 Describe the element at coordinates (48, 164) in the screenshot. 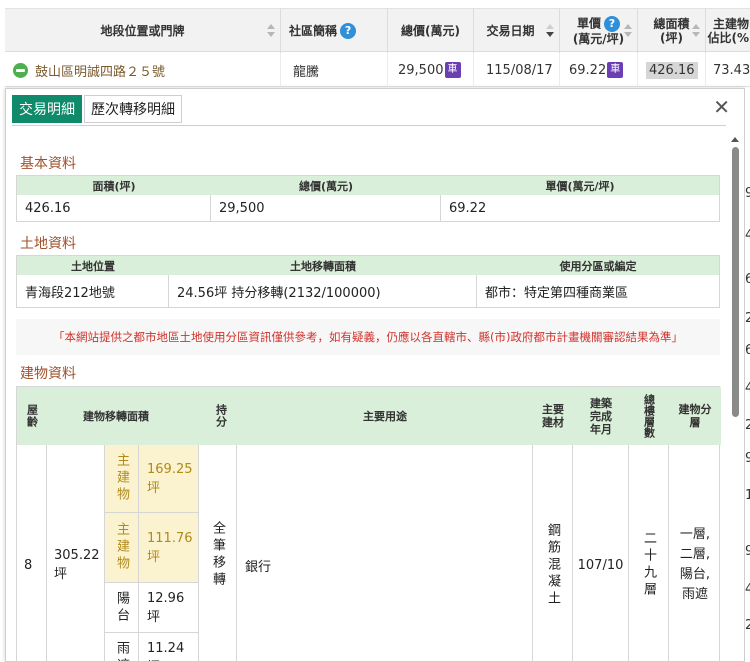

I see `basic-info-title: 基本資料` at that location.